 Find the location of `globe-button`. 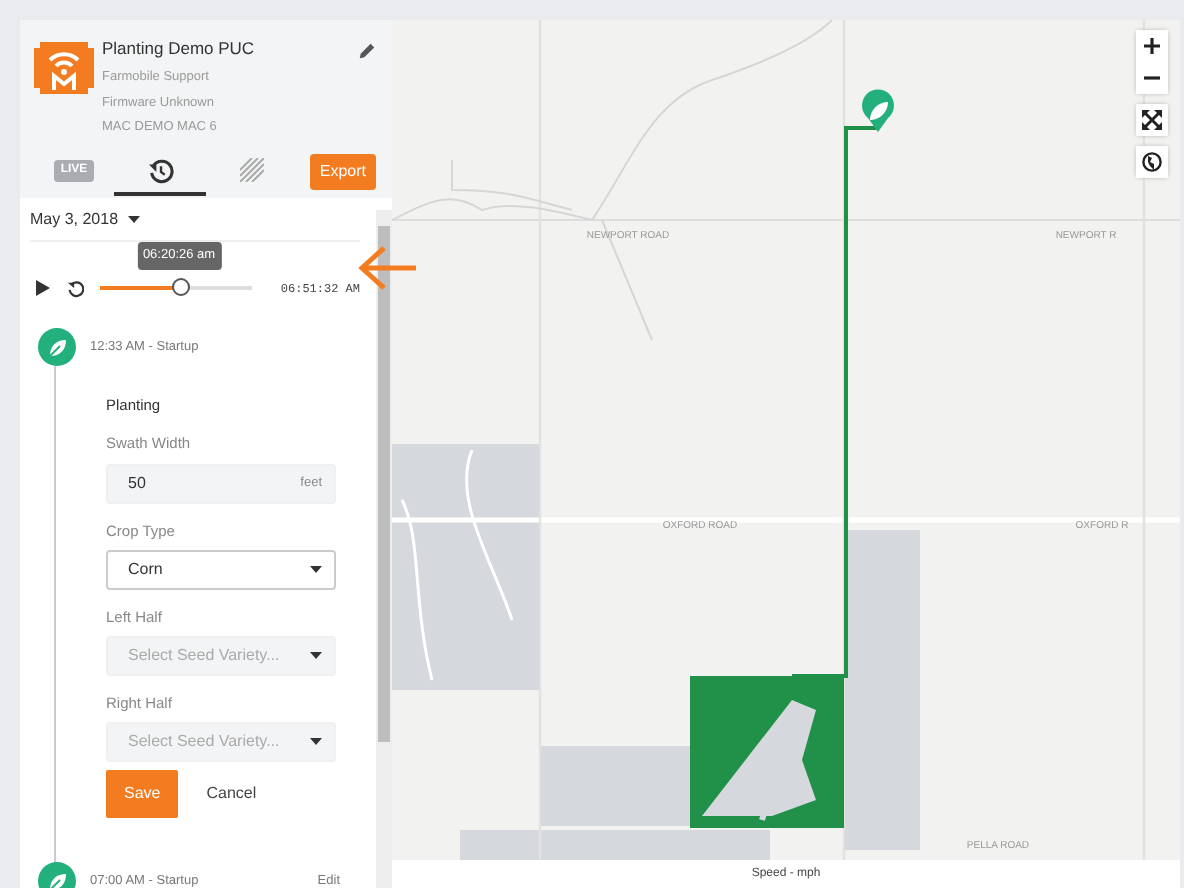

globe-button is located at coordinates (1152, 162).